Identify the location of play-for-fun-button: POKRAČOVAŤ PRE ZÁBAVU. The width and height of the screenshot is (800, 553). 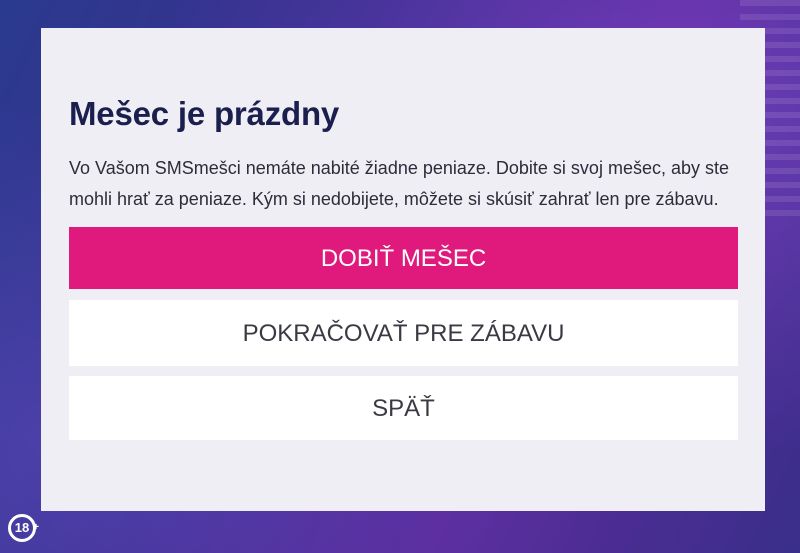
(403, 333).